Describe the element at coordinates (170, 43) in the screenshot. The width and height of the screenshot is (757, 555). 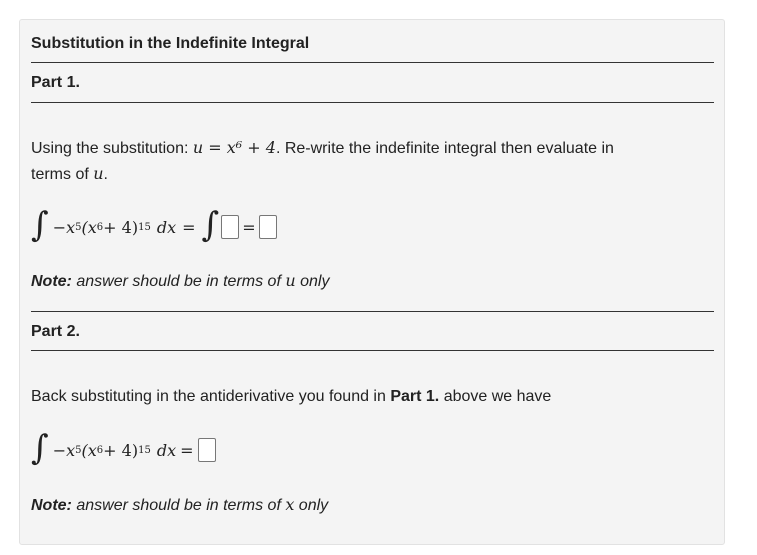
I see `question-title: Substitution in the Indefinite Integral` at that location.